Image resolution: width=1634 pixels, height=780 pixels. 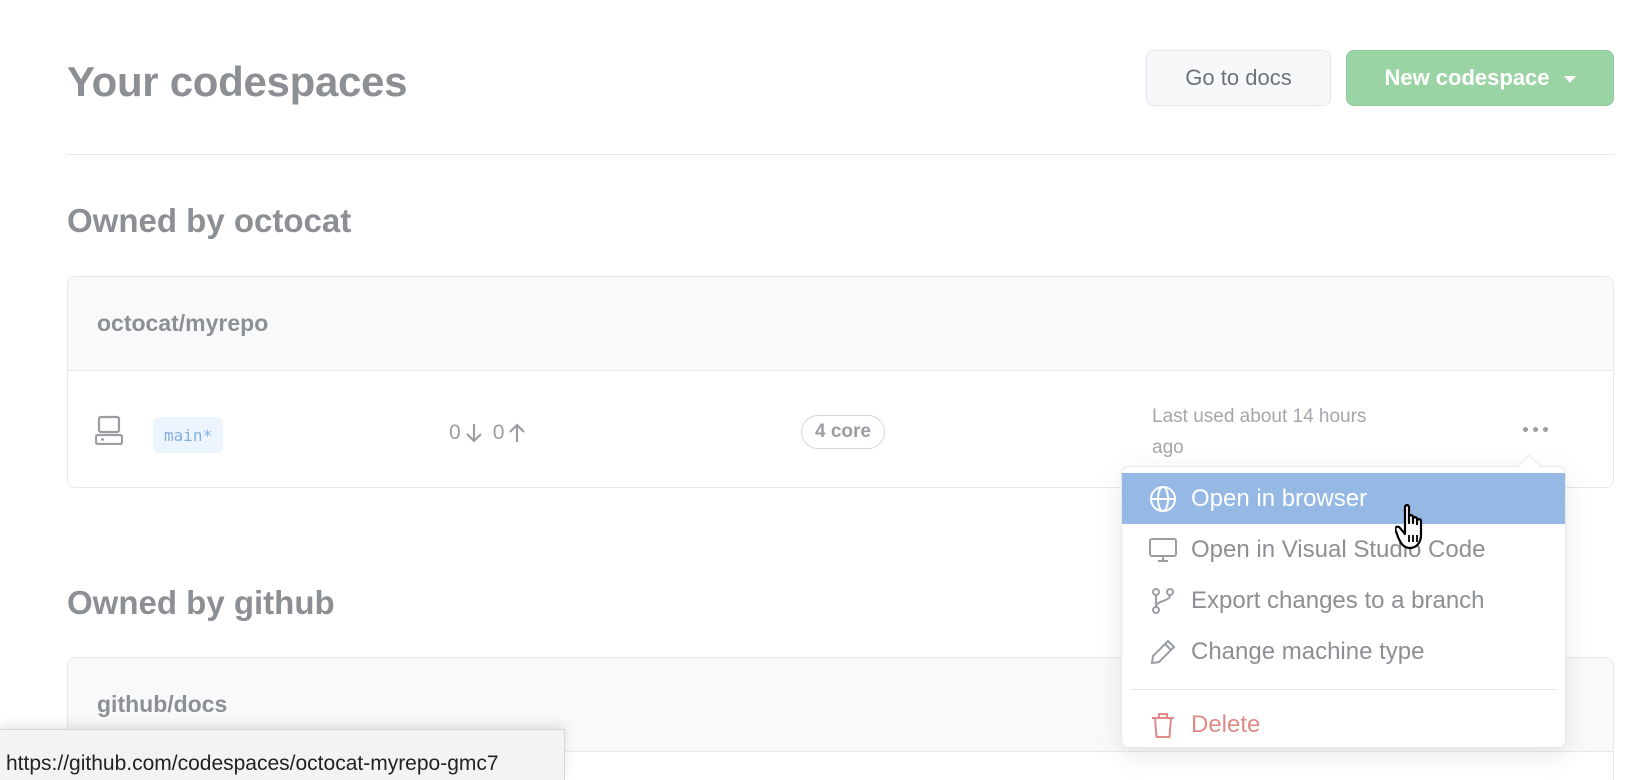 I want to click on menu-item-label: Open in Visual Studio Code, so click(x=1338, y=549).